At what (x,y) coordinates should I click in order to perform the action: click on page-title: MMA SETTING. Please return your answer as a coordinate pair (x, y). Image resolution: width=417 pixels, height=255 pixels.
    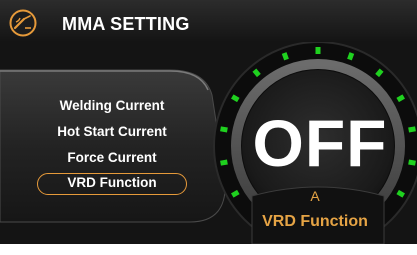
    Looking at the image, I should click on (126, 24).